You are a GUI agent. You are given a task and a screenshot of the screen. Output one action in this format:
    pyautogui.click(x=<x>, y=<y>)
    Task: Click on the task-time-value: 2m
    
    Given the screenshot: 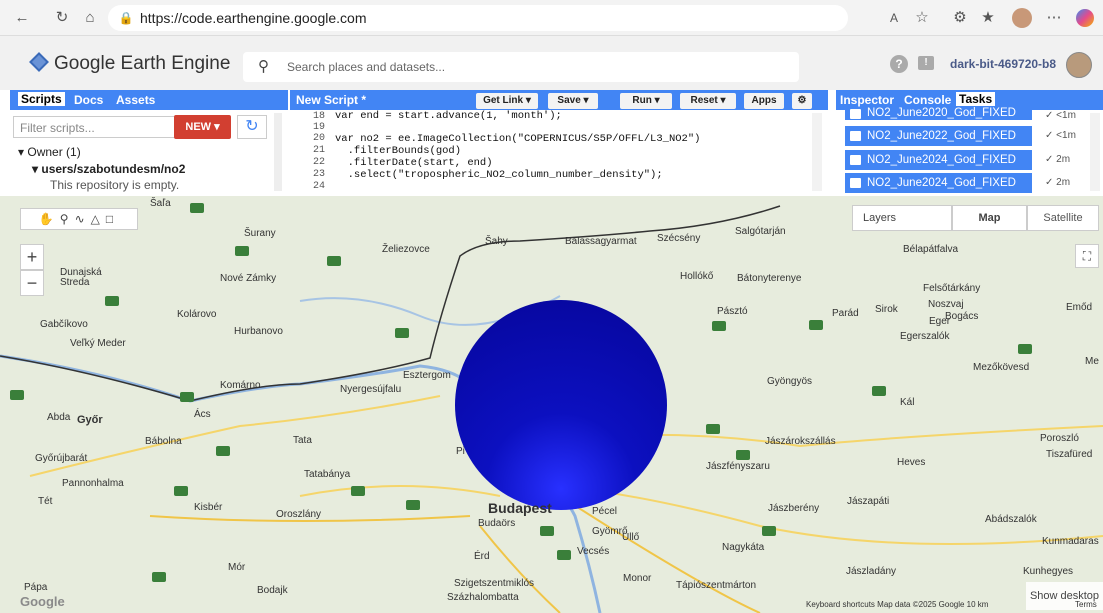 What is the action you would take?
    pyautogui.click(x=1063, y=159)
    